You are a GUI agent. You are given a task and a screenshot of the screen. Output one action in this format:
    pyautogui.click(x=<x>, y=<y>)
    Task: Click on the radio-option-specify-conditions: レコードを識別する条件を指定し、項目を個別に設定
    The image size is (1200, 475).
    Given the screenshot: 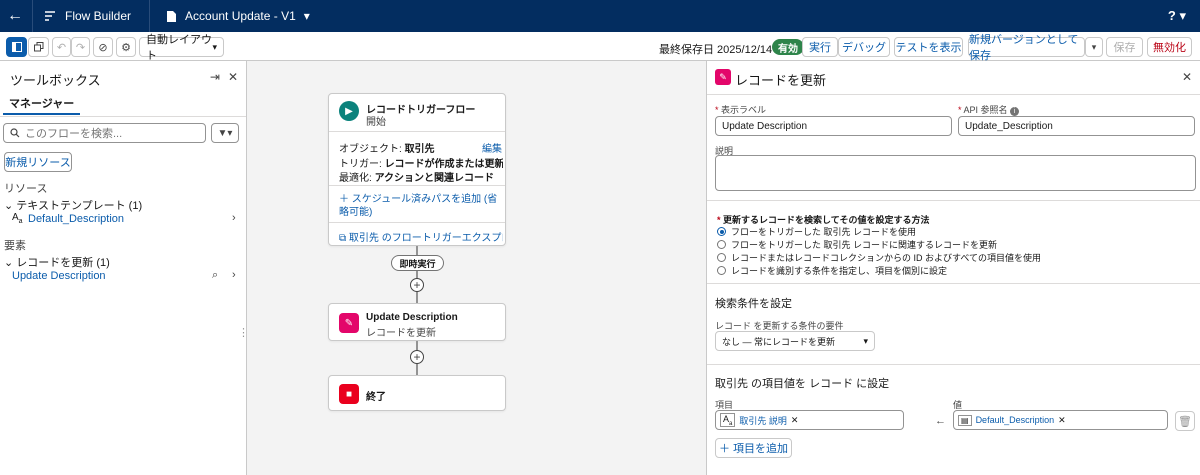 What is the action you would take?
    pyautogui.click(x=832, y=270)
    